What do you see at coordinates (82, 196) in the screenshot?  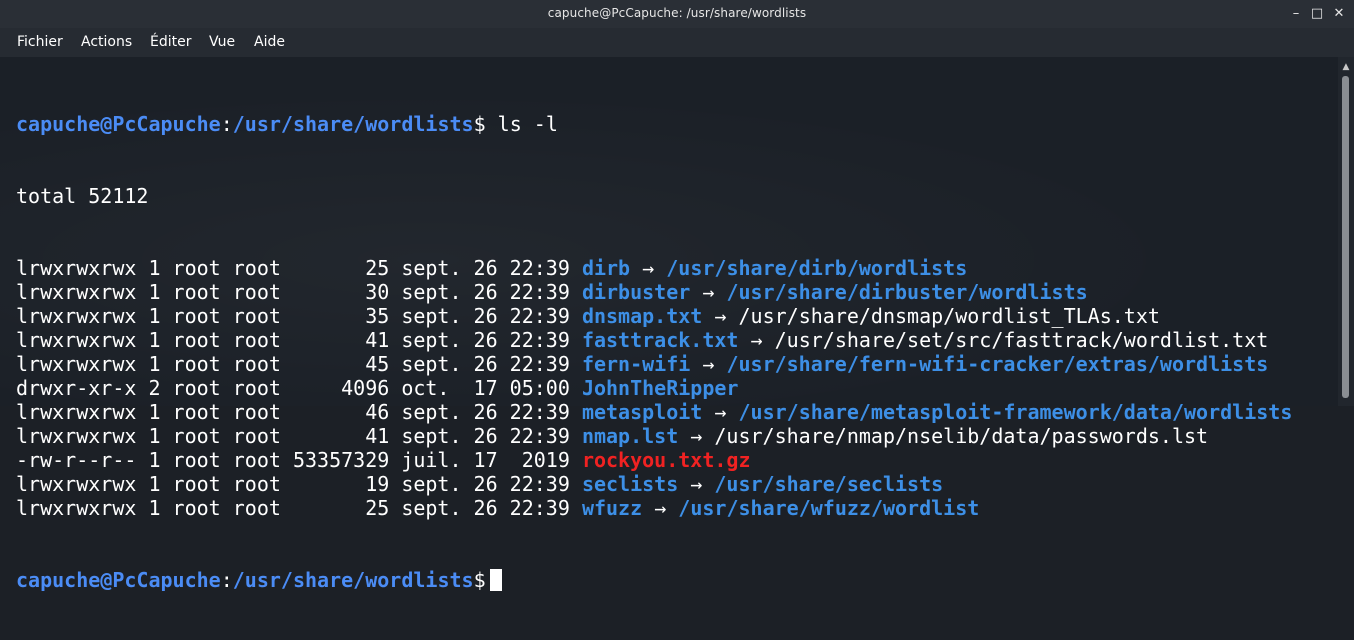 I see `total-line: total 52112` at bounding box center [82, 196].